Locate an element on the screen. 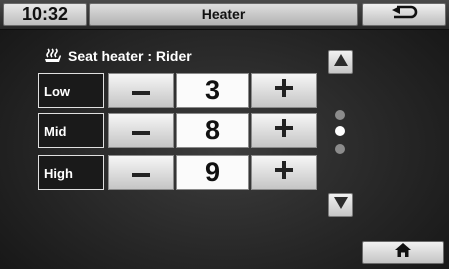 This screenshot has height=269, width=449. low-decrement-button is located at coordinates (141, 90).